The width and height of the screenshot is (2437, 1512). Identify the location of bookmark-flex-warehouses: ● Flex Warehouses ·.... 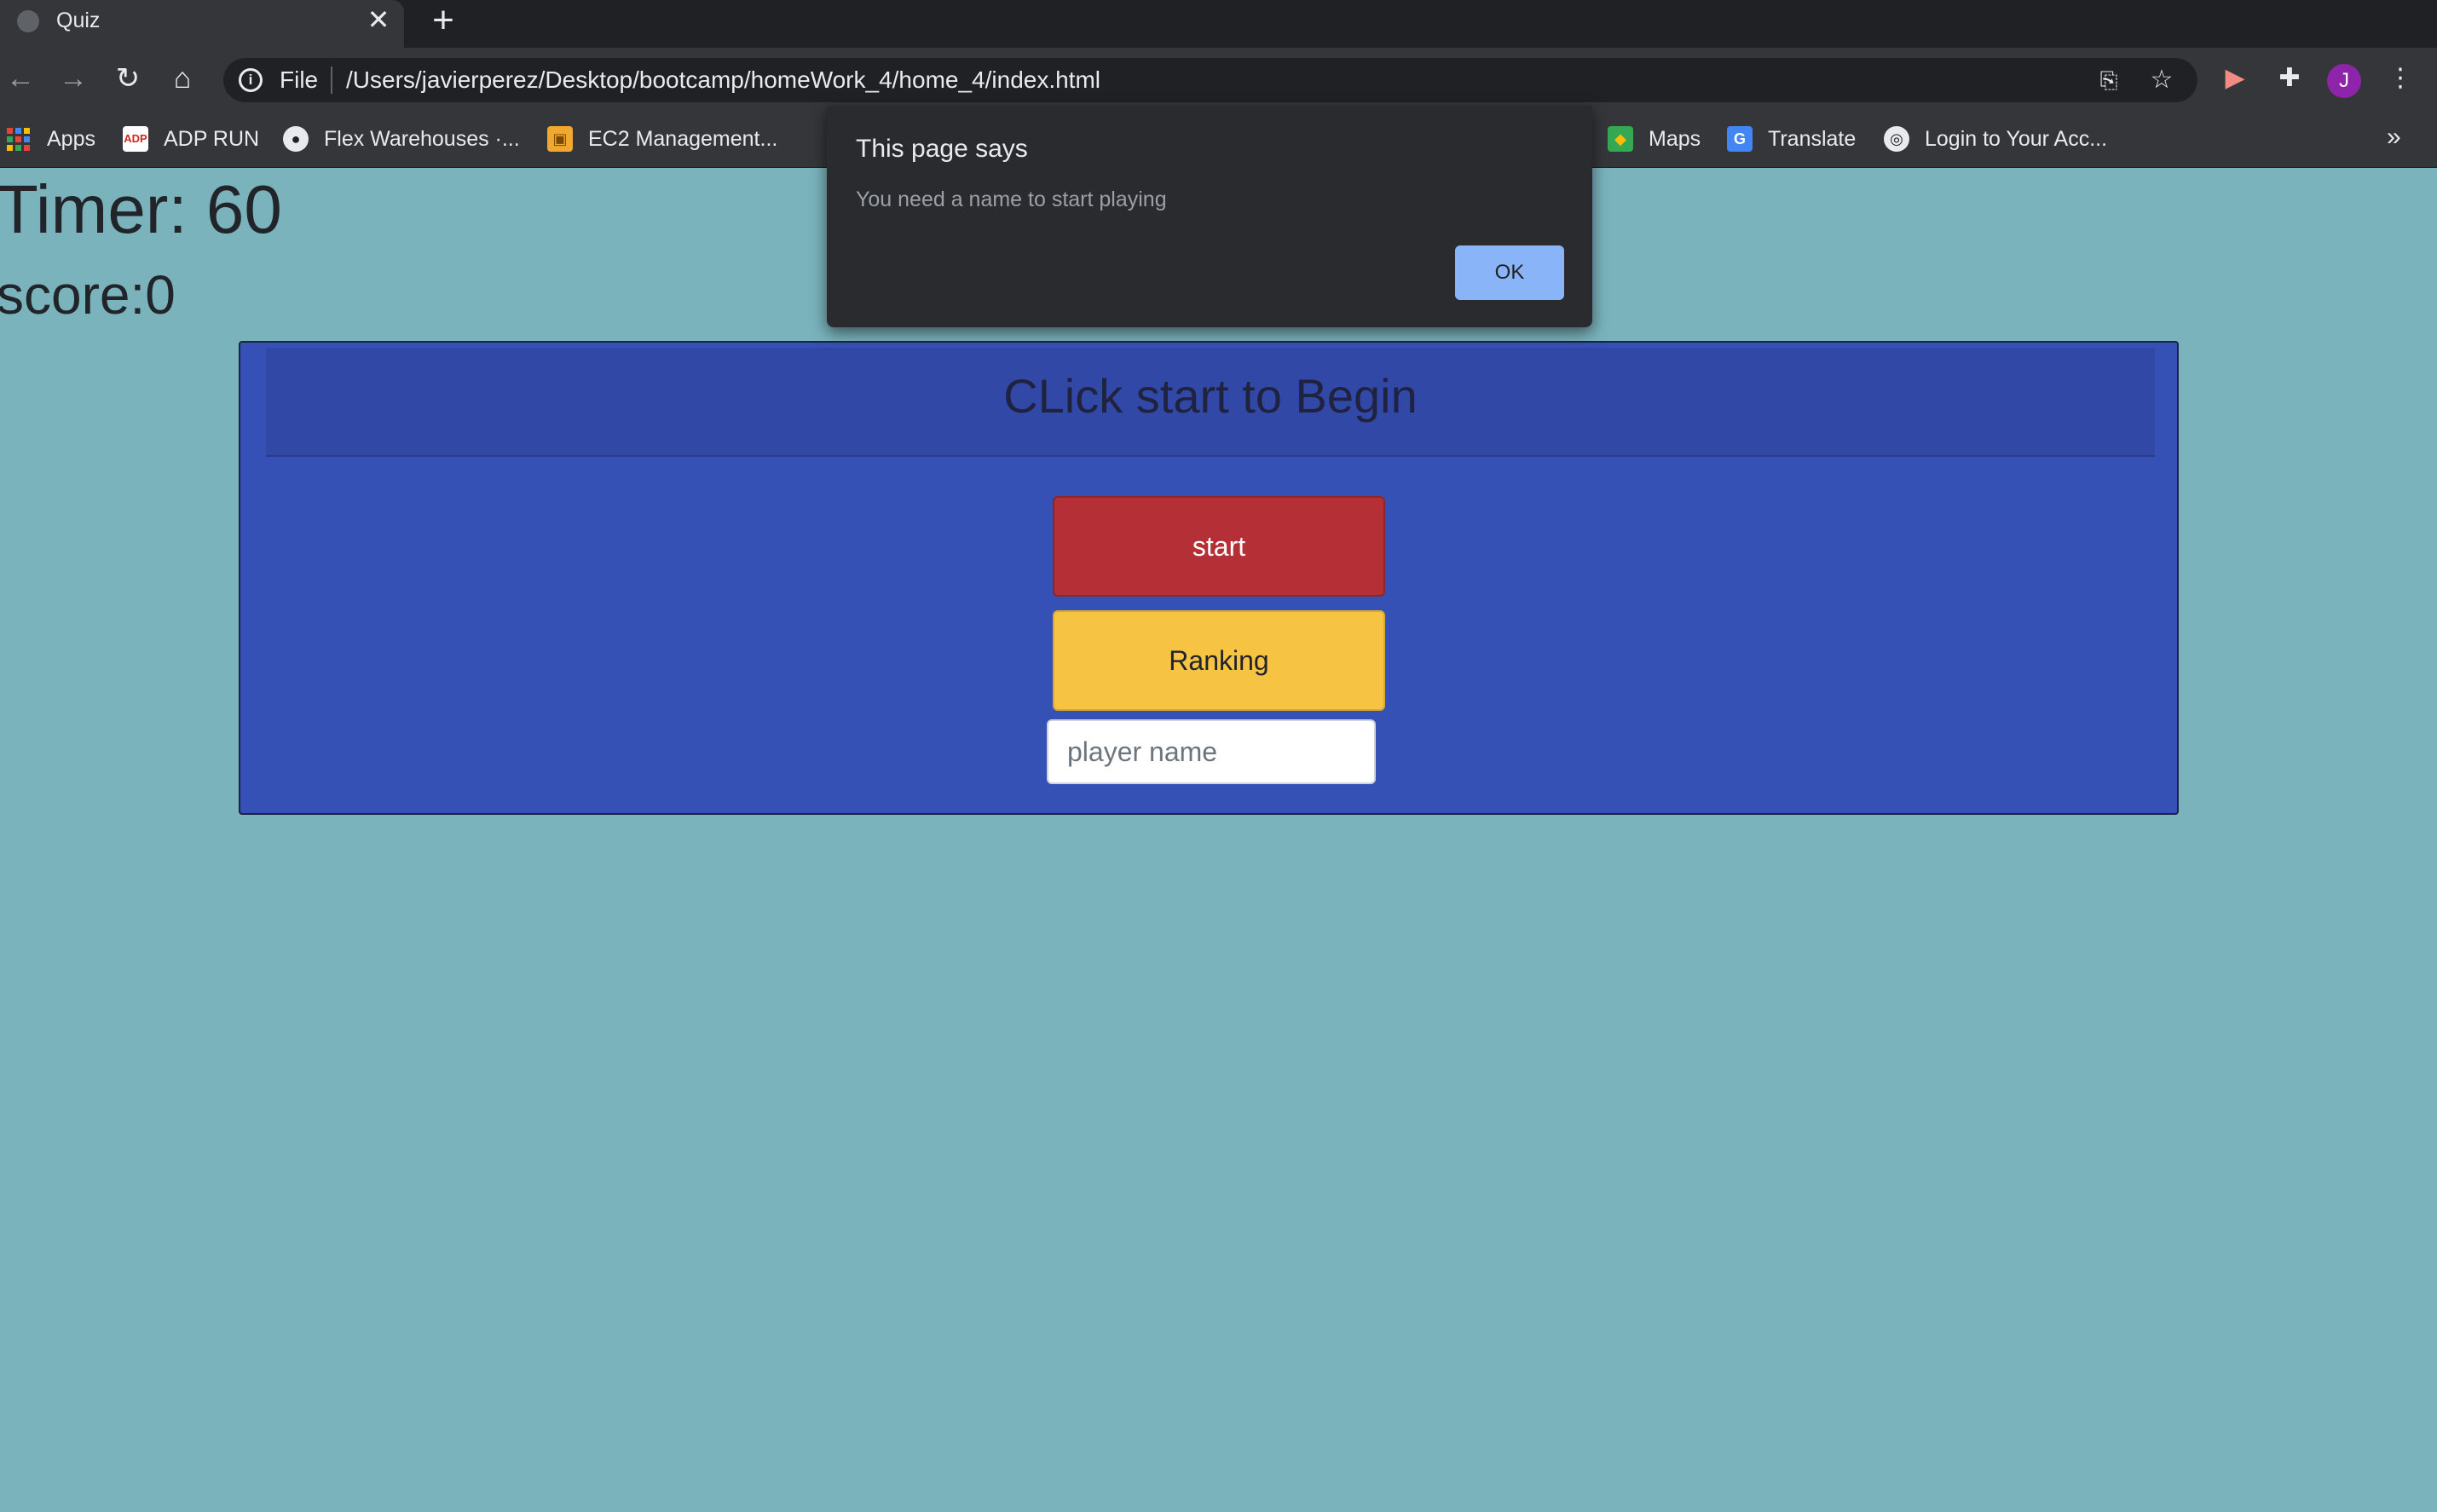
(401, 138).